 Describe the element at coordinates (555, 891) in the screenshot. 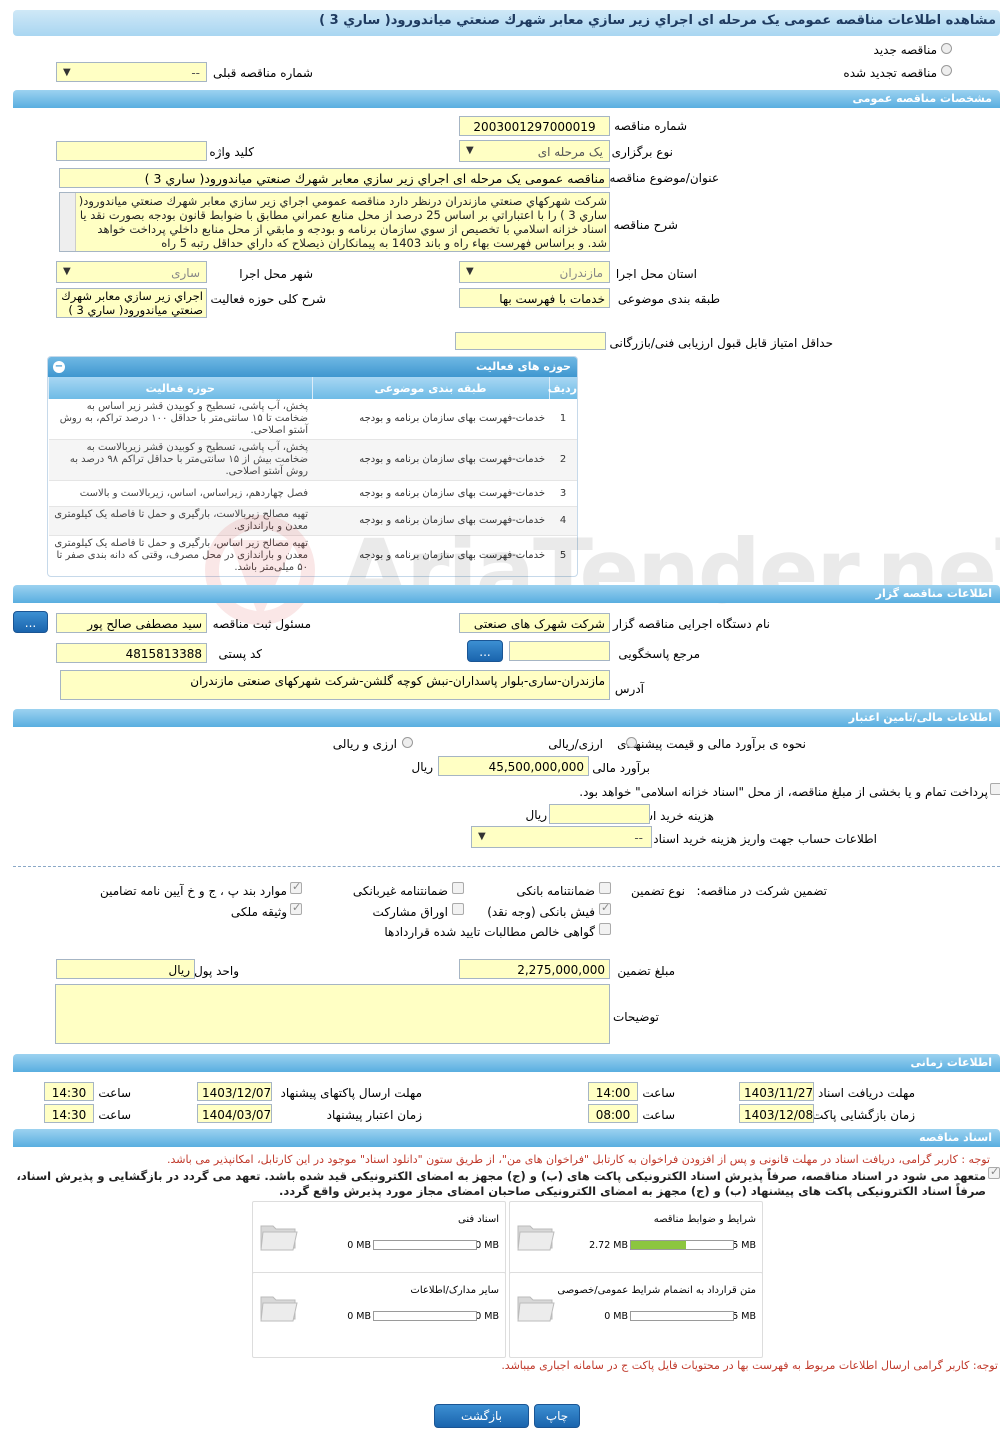

I see `bank-guarantee-label: ضمانتنامه بانکی` at that location.